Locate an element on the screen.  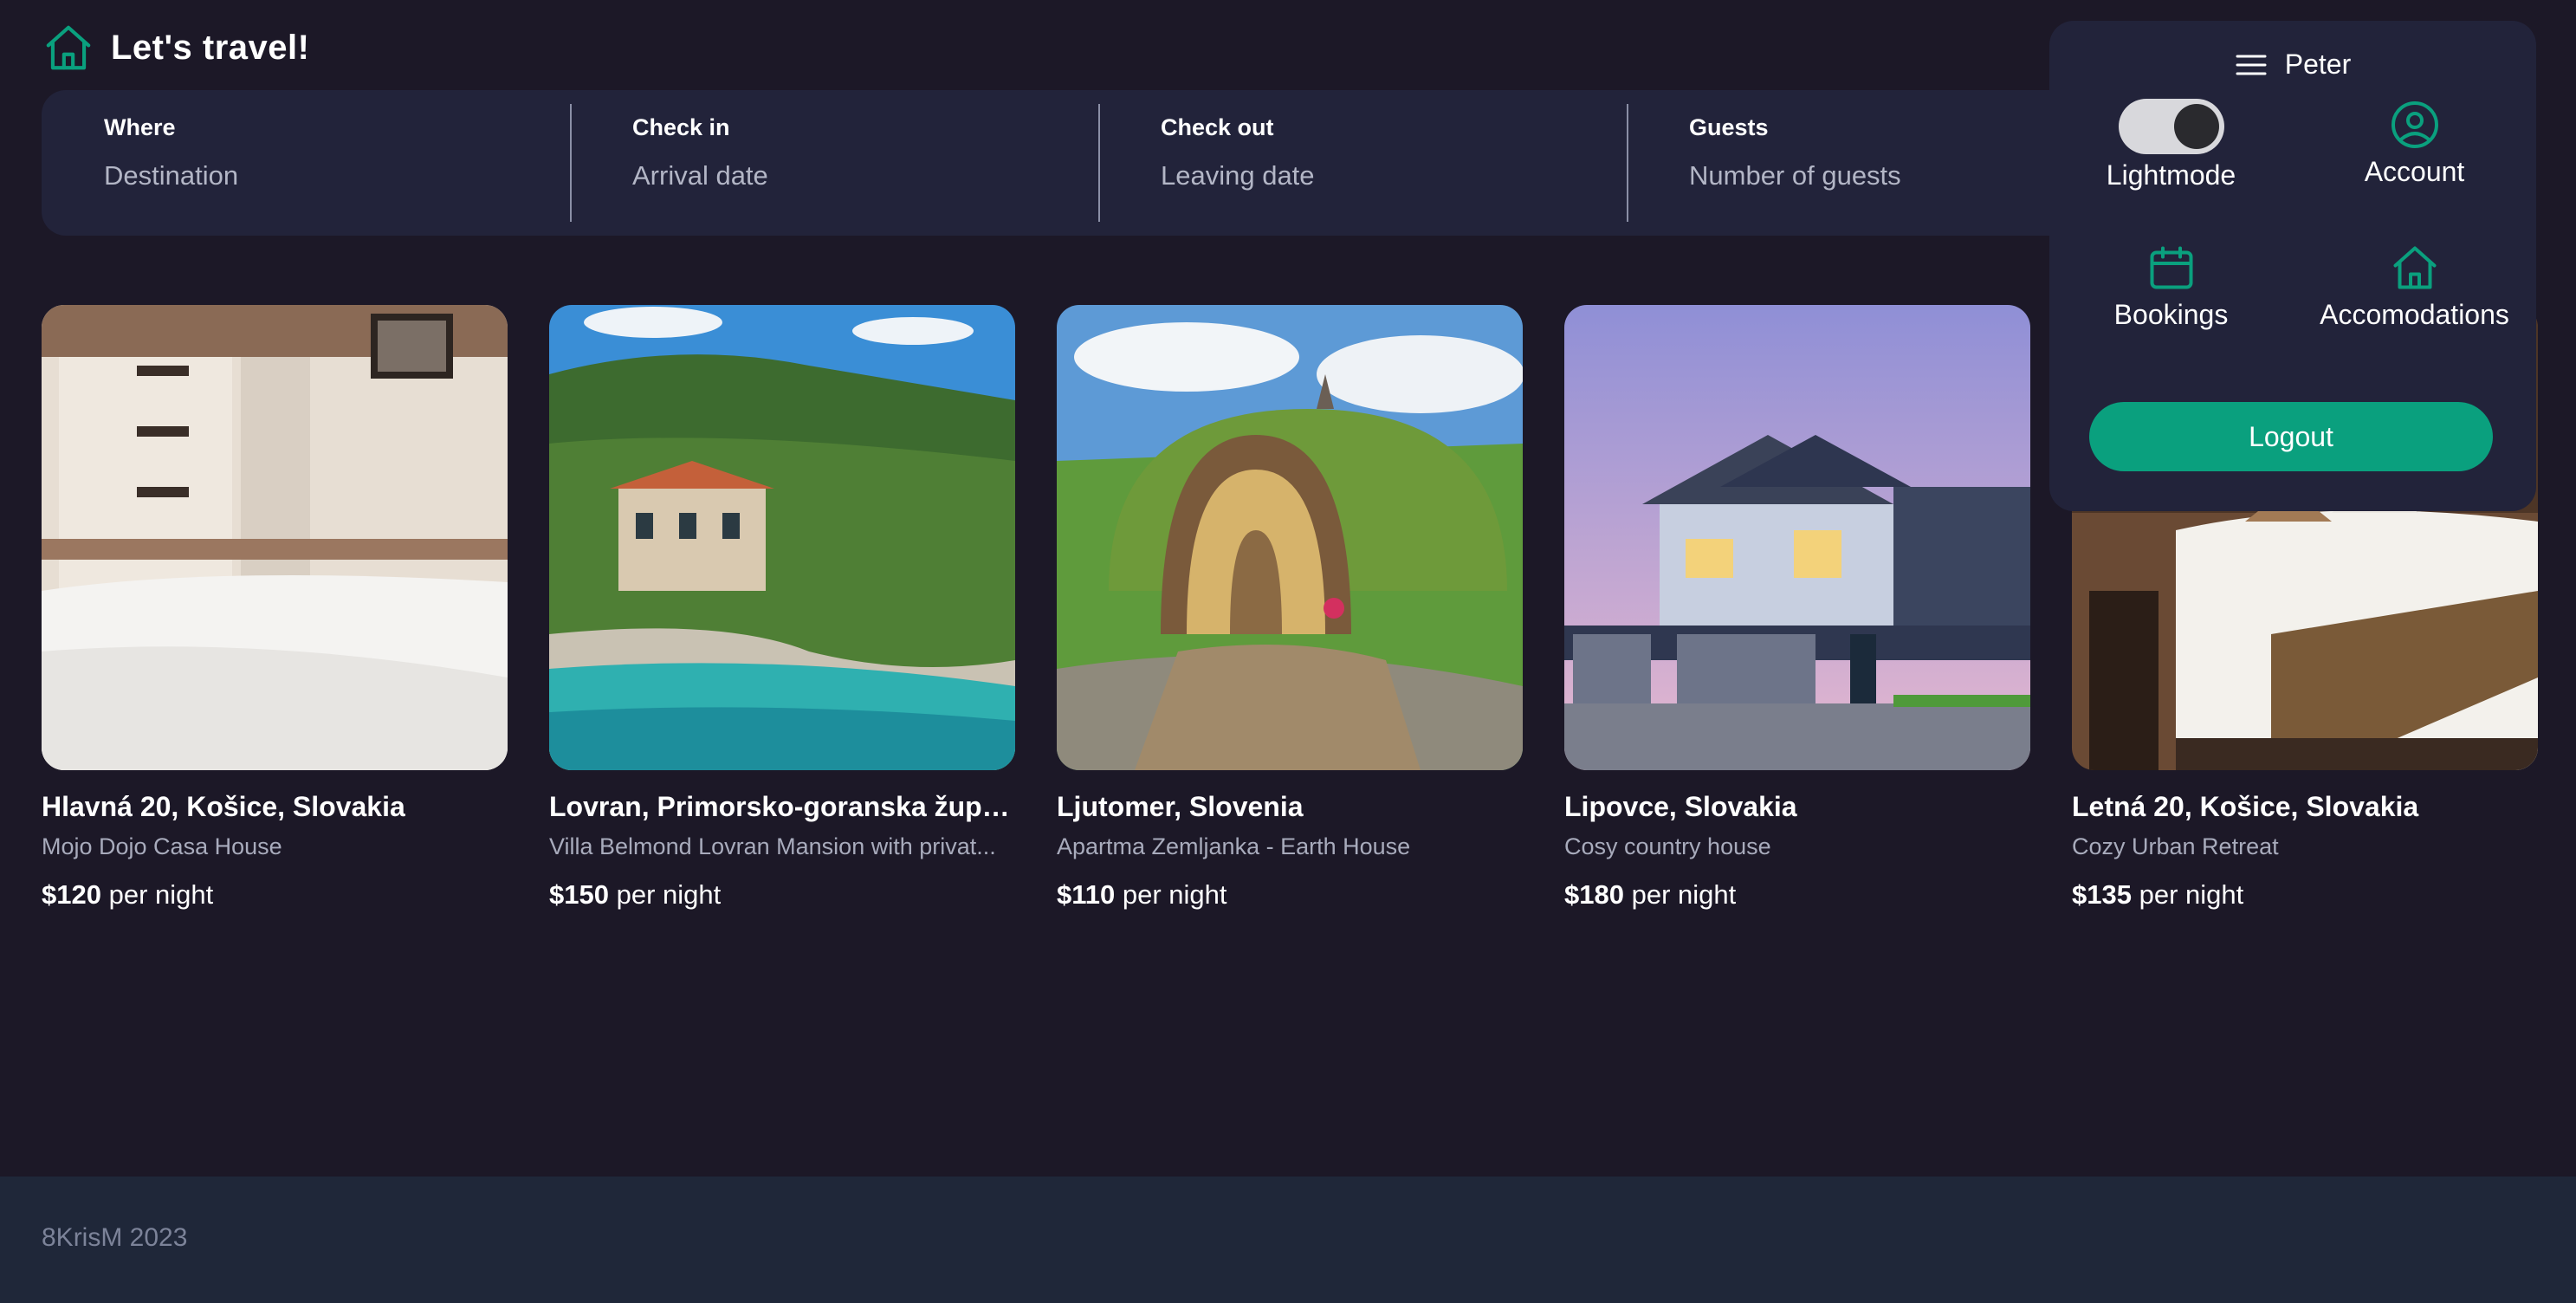
menu-item-label: Account is located at coordinates (2414, 172).